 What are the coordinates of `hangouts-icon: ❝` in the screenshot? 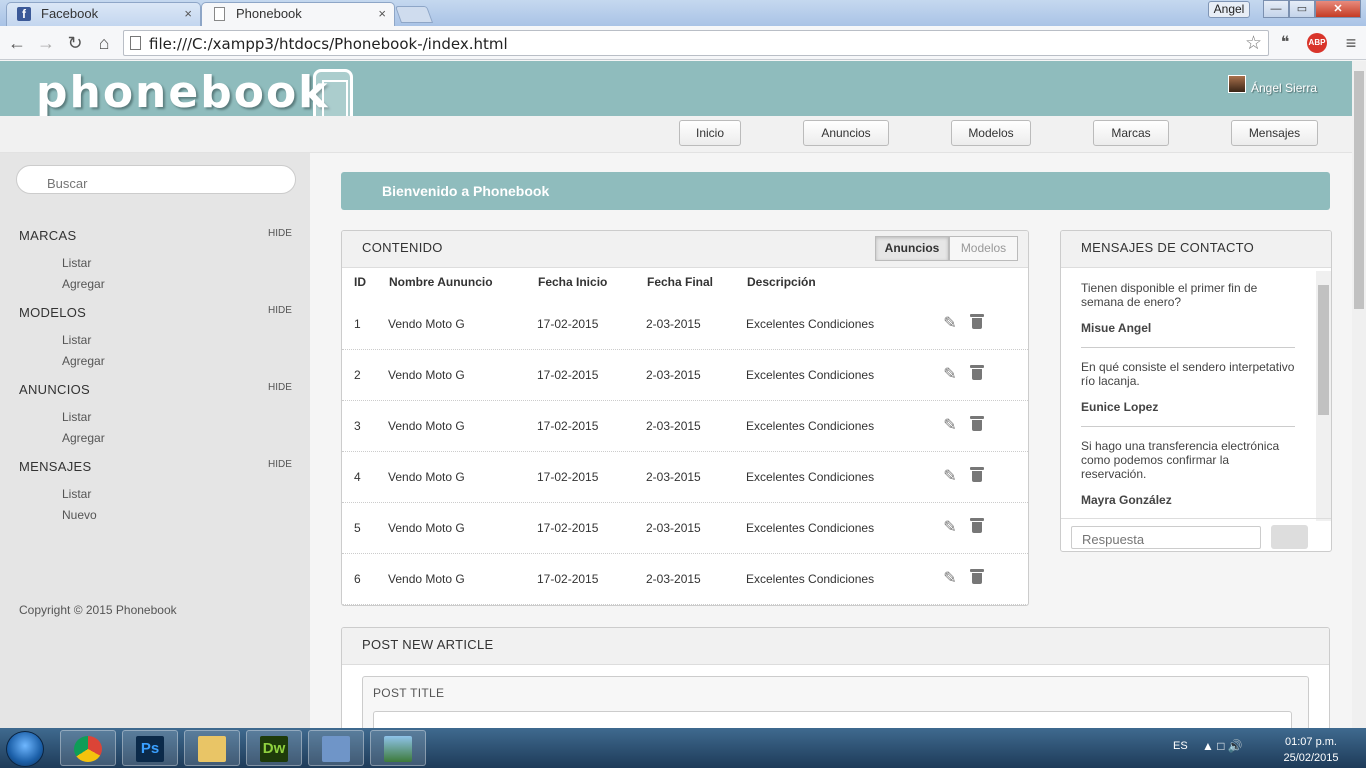 It's located at (1285, 43).